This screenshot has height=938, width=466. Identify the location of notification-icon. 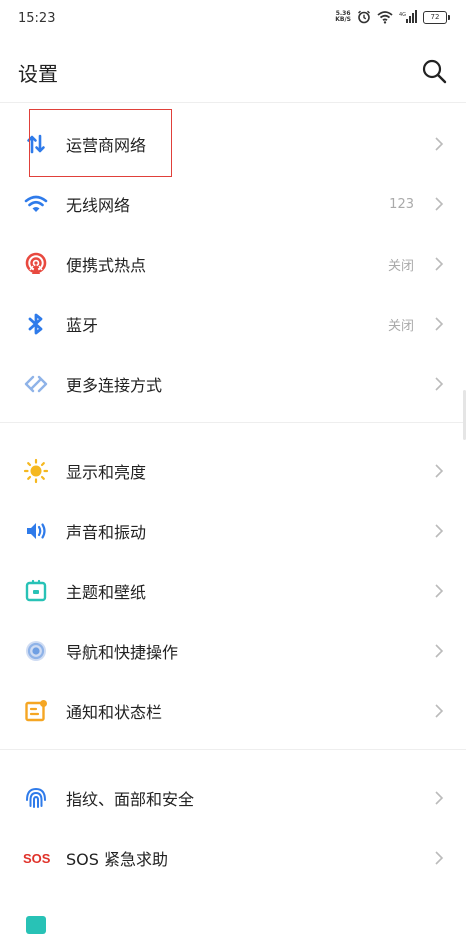
(36, 711).